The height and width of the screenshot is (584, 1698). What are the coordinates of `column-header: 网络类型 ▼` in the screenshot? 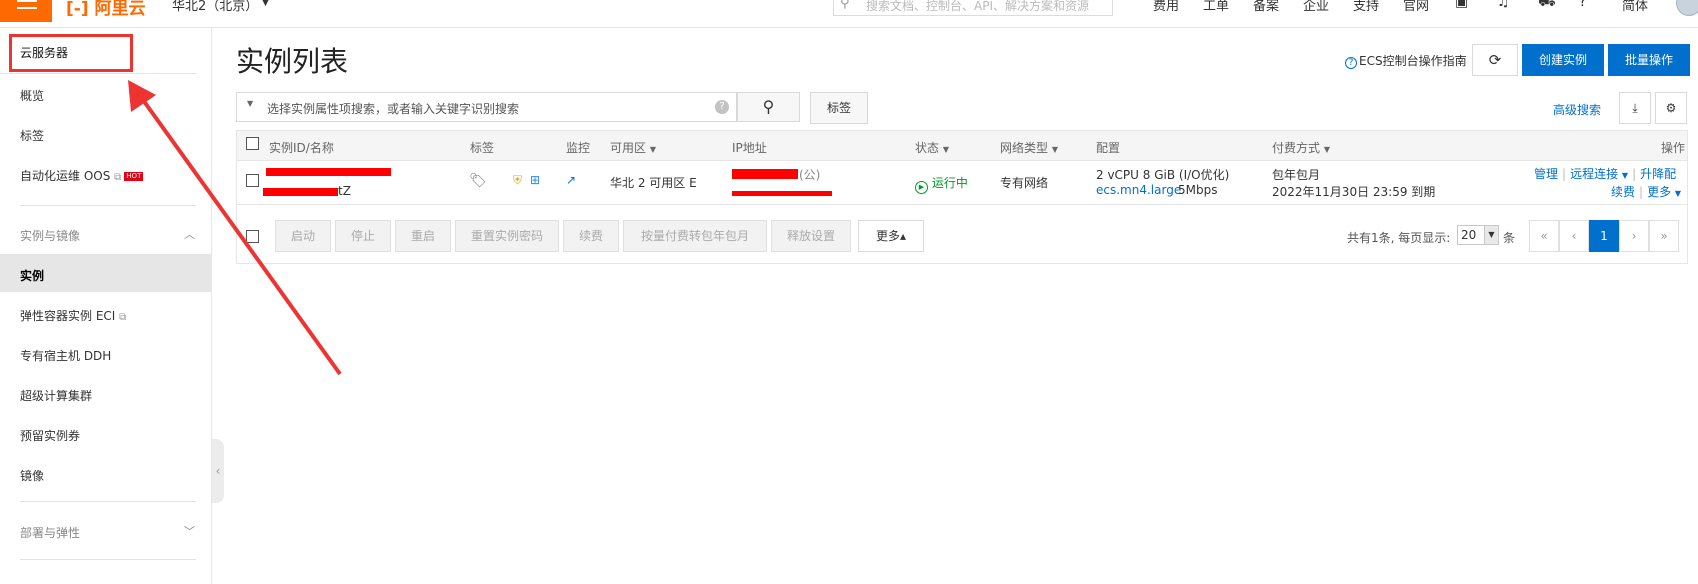 It's located at (1029, 147).